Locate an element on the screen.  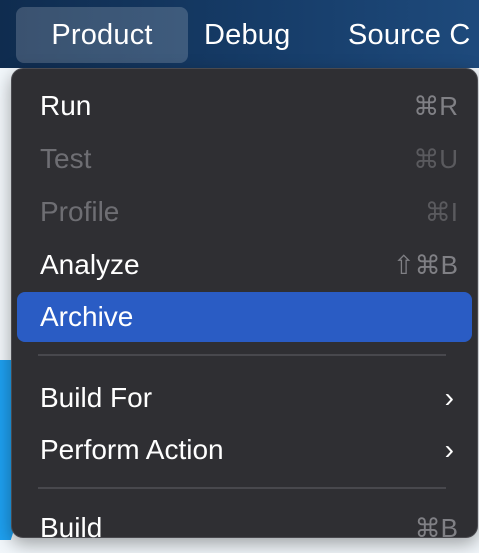
menu-bar: Product Debug Source C is located at coordinates (239, 34).